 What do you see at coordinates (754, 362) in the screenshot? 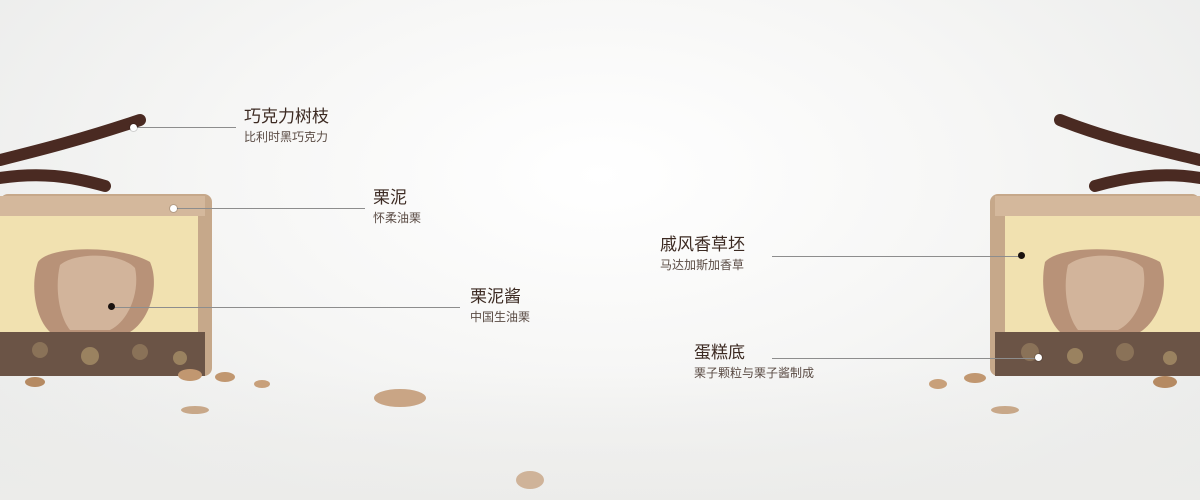
I see `label-cake-base: 蛋糕底 栗子颗粒与栗子酱制成` at bounding box center [754, 362].